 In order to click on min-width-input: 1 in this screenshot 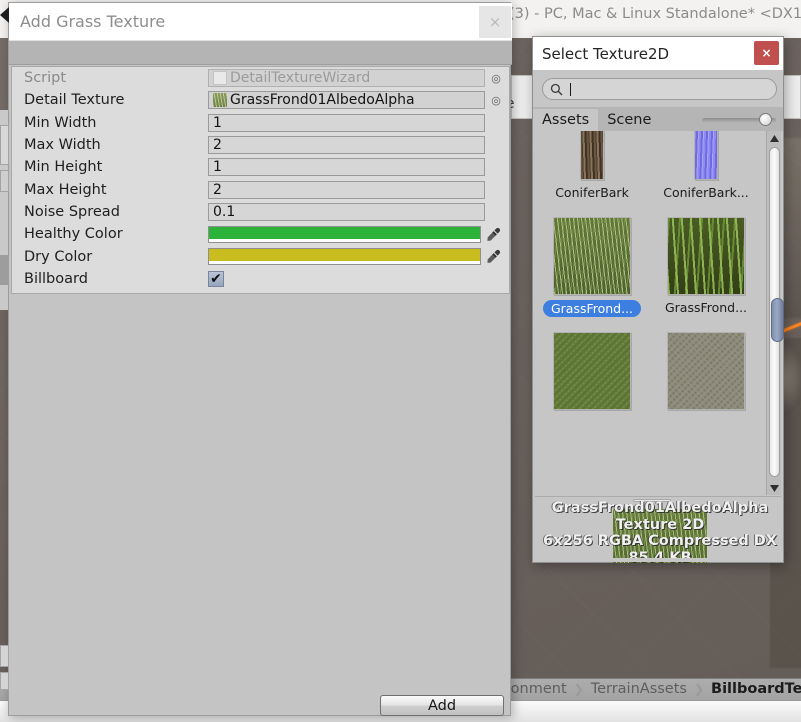, I will do `click(346, 122)`.